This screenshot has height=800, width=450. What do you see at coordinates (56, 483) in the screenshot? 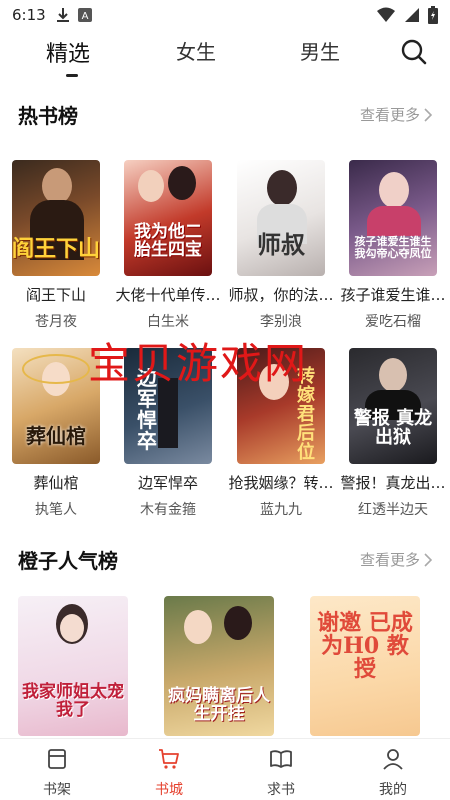
I see `book-title: 葬仙棺` at bounding box center [56, 483].